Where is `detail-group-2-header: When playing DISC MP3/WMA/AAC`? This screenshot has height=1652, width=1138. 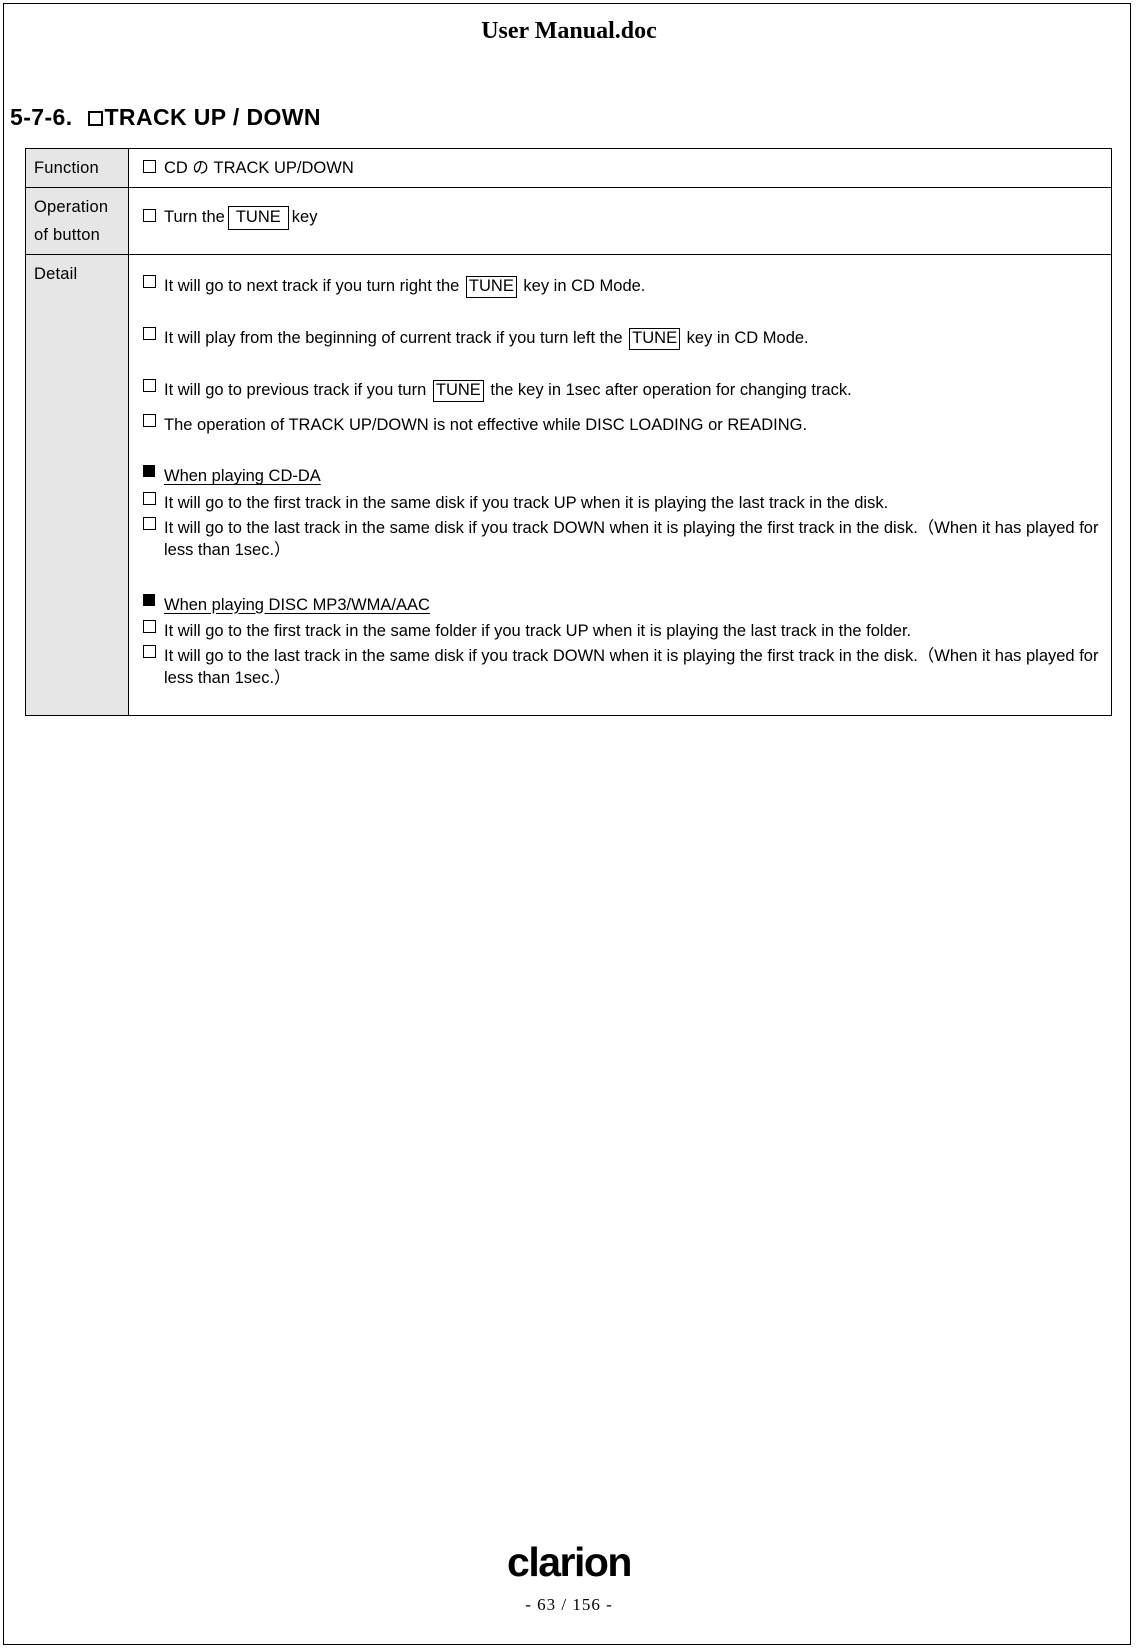
detail-group-2-header: When playing DISC MP3/WMA/AAC is located at coordinates (621, 604).